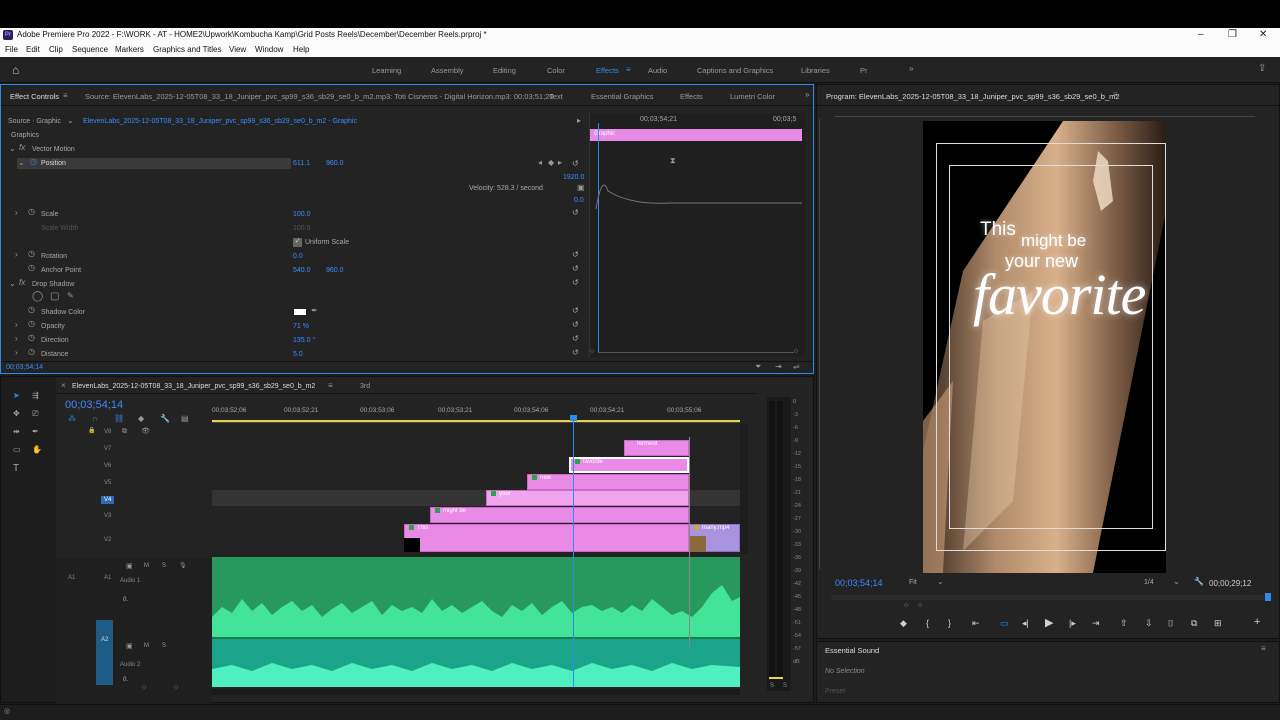  Describe the element at coordinates (911, 69) in the screenshot. I see `more-workspaces-icon: »` at that location.